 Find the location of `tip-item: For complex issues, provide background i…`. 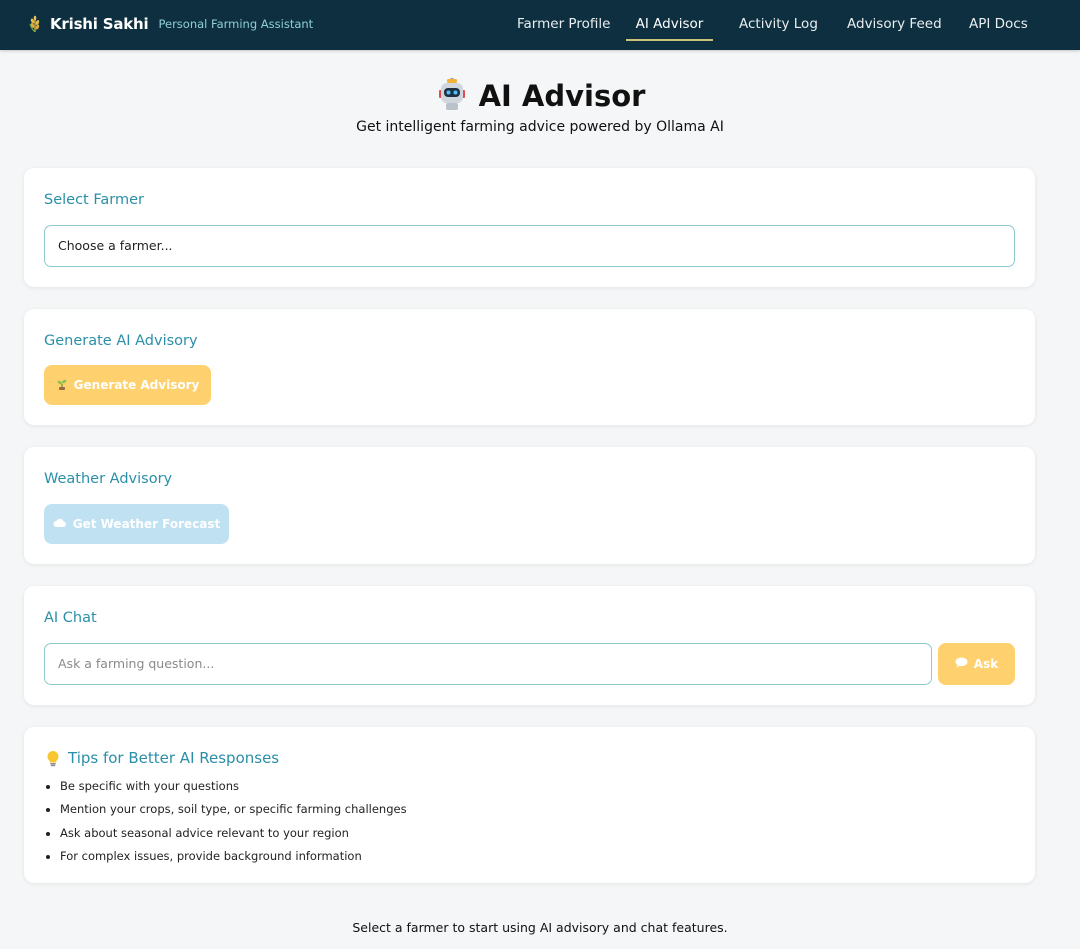

tip-item: For complex issues, provide background i… is located at coordinates (233, 860).